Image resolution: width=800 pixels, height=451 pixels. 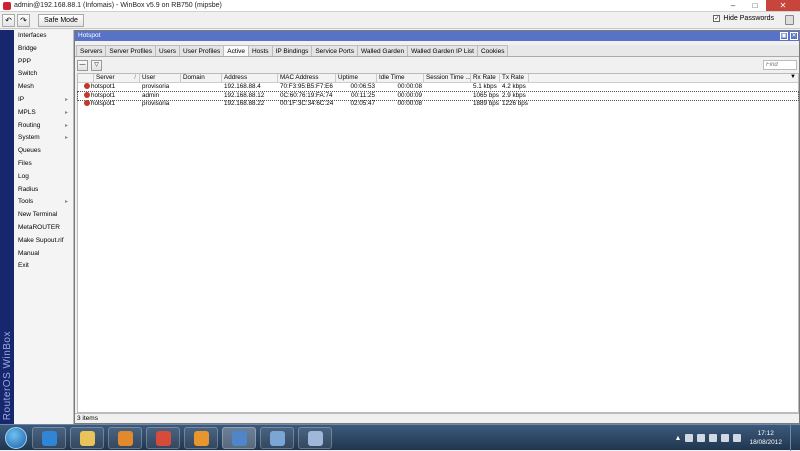 What do you see at coordinates (765, 438) in the screenshot?
I see `clock: 17:12 18/08/2012` at bounding box center [765, 438].